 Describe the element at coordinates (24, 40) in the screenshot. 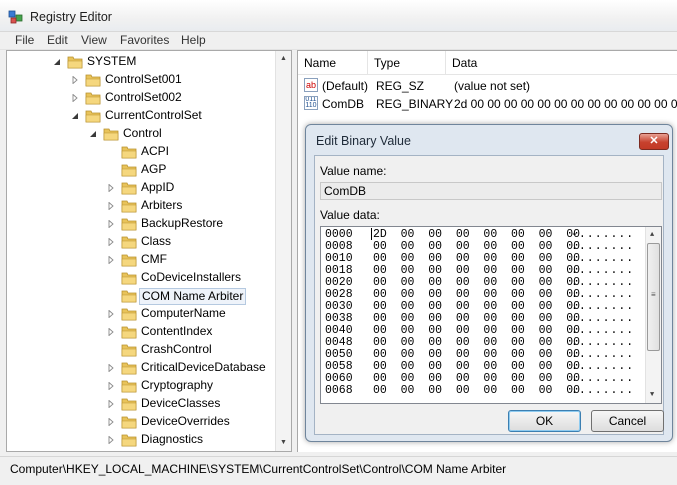

I see `menu-file: File` at that location.